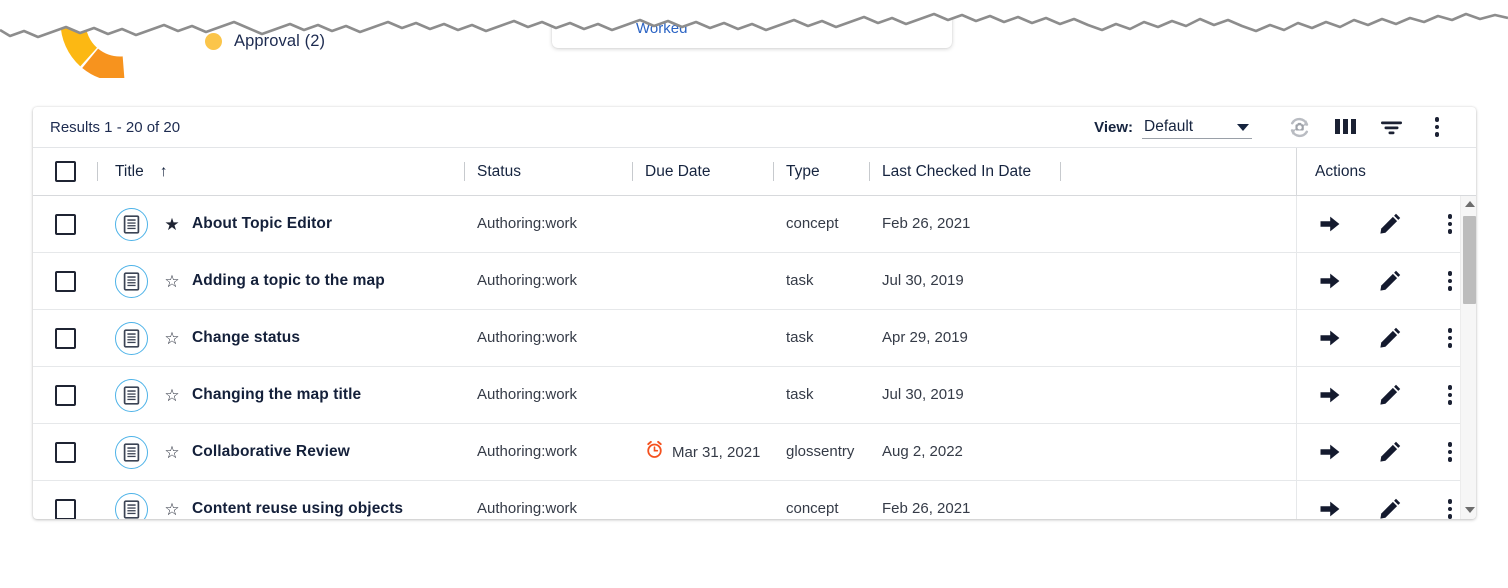 The height and width of the screenshot is (588, 1508). I want to click on columns-icon, so click(1345, 127).